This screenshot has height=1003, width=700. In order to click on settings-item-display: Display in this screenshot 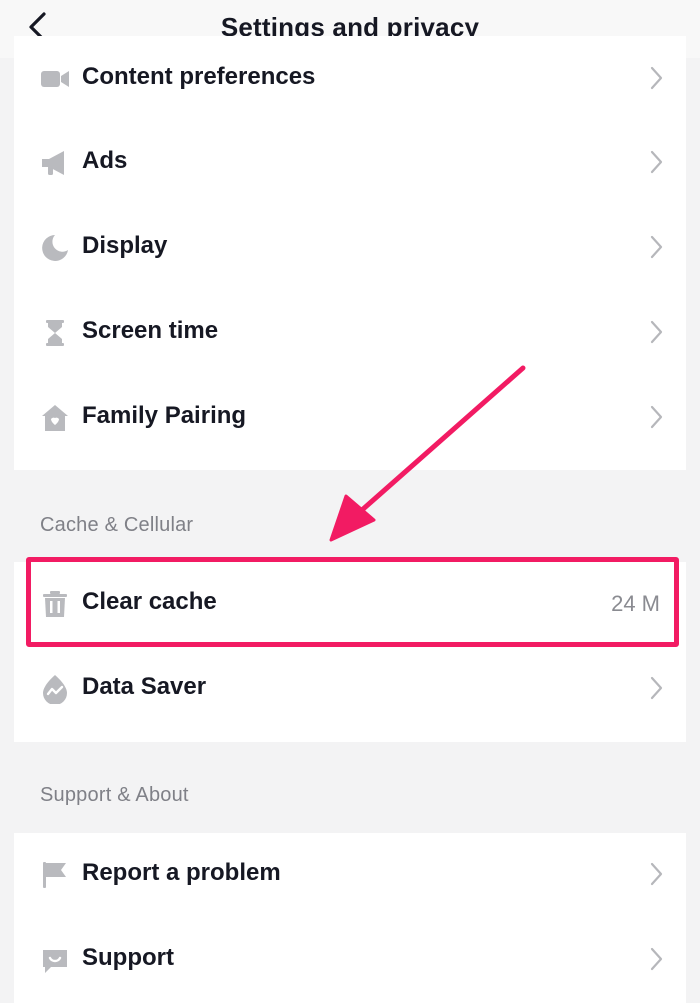, I will do `click(350, 248)`.